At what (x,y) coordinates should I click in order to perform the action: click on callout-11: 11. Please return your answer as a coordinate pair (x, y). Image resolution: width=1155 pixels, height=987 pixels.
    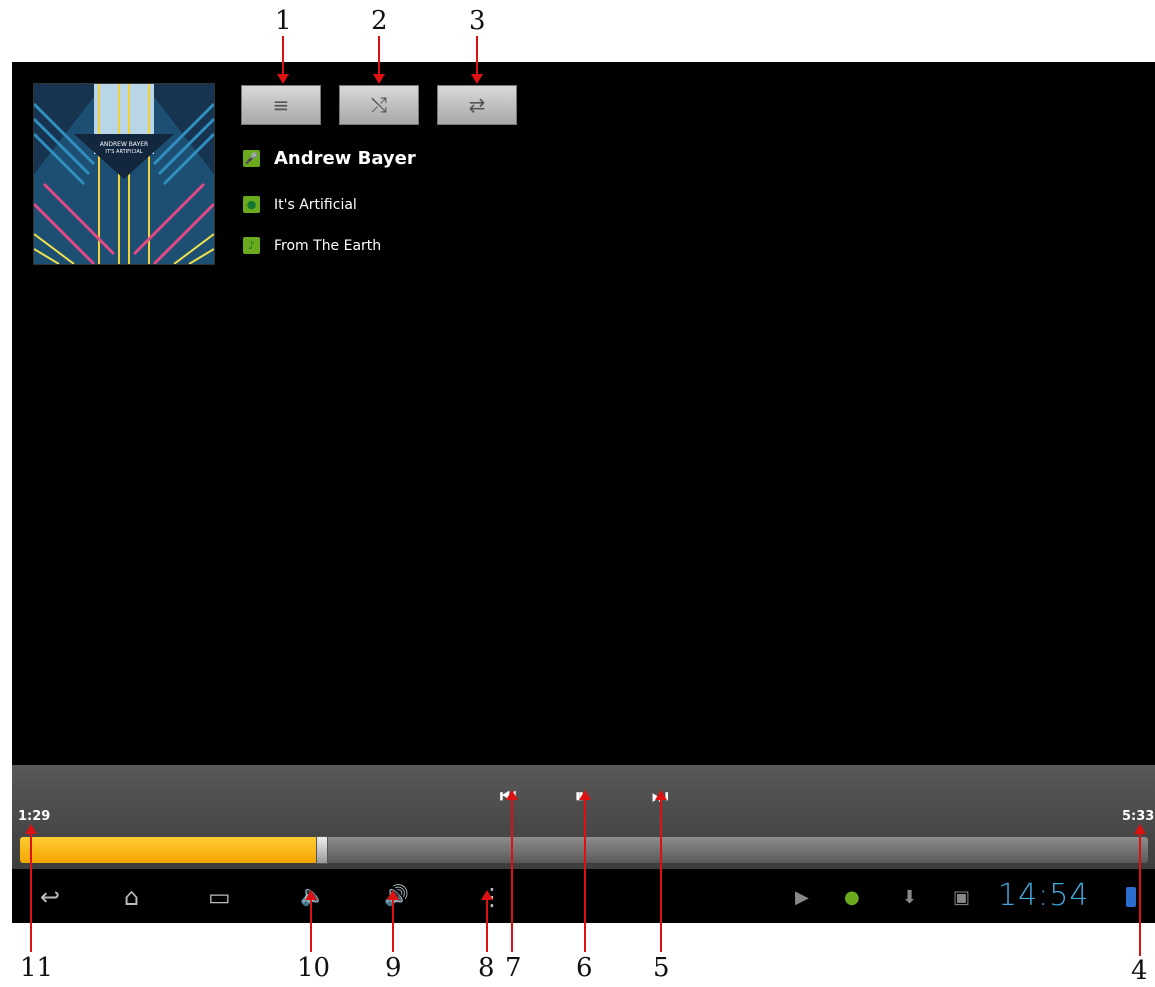
    Looking at the image, I should click on (37, 968).